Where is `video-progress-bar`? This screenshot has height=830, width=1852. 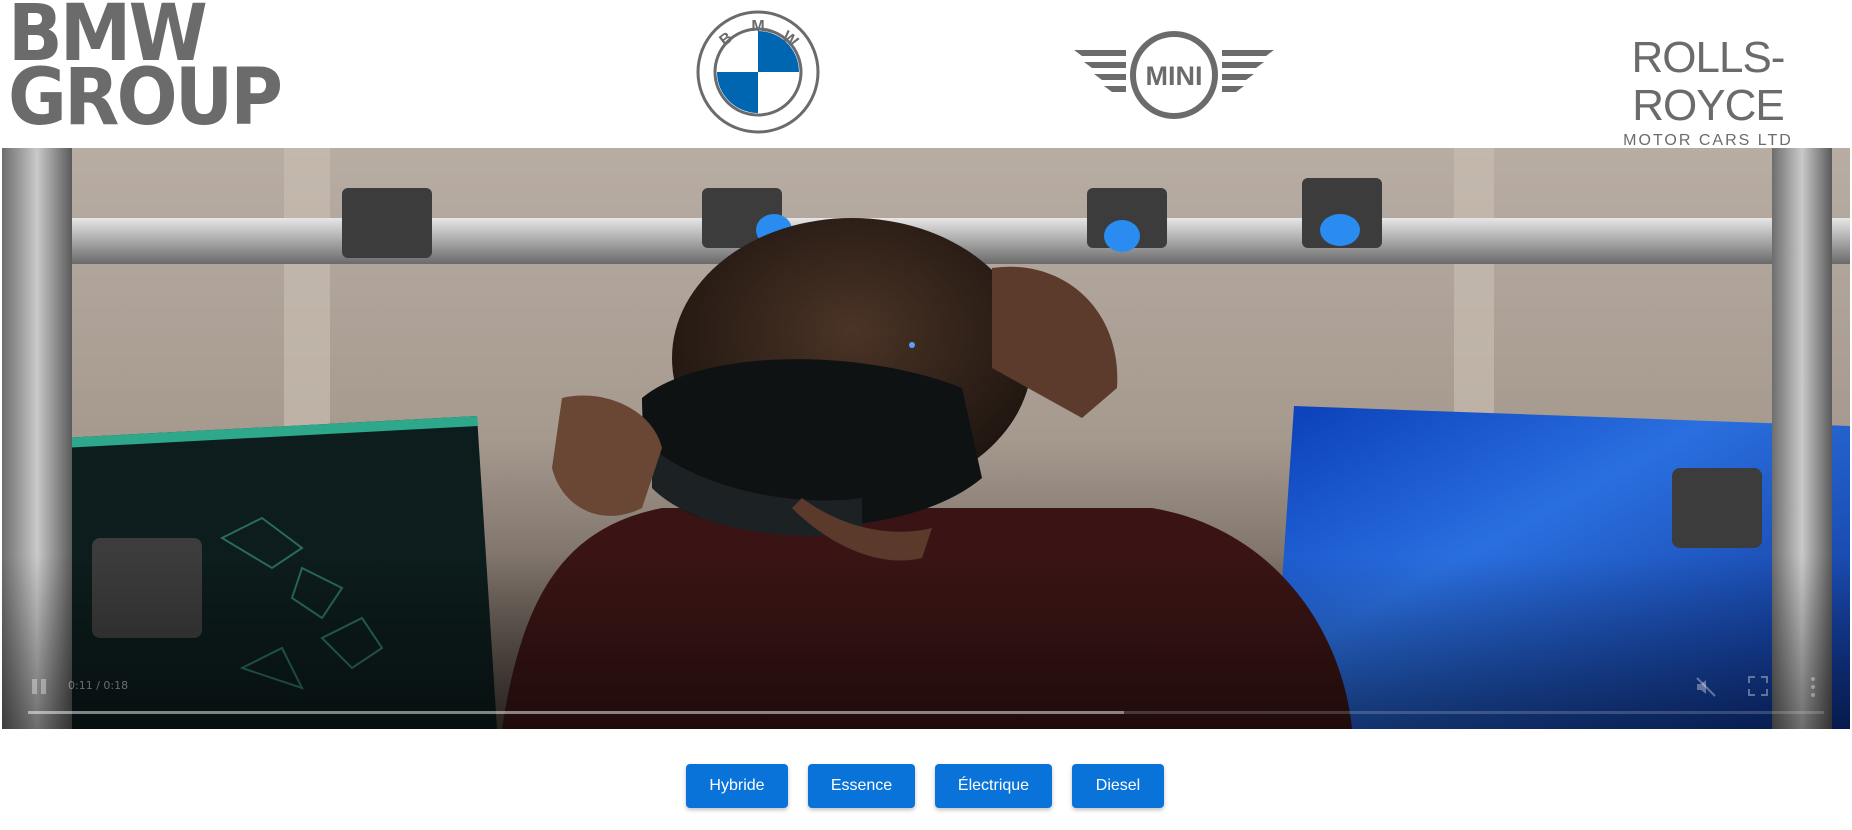 video-progress-bar is located at coordinates (926, 712).